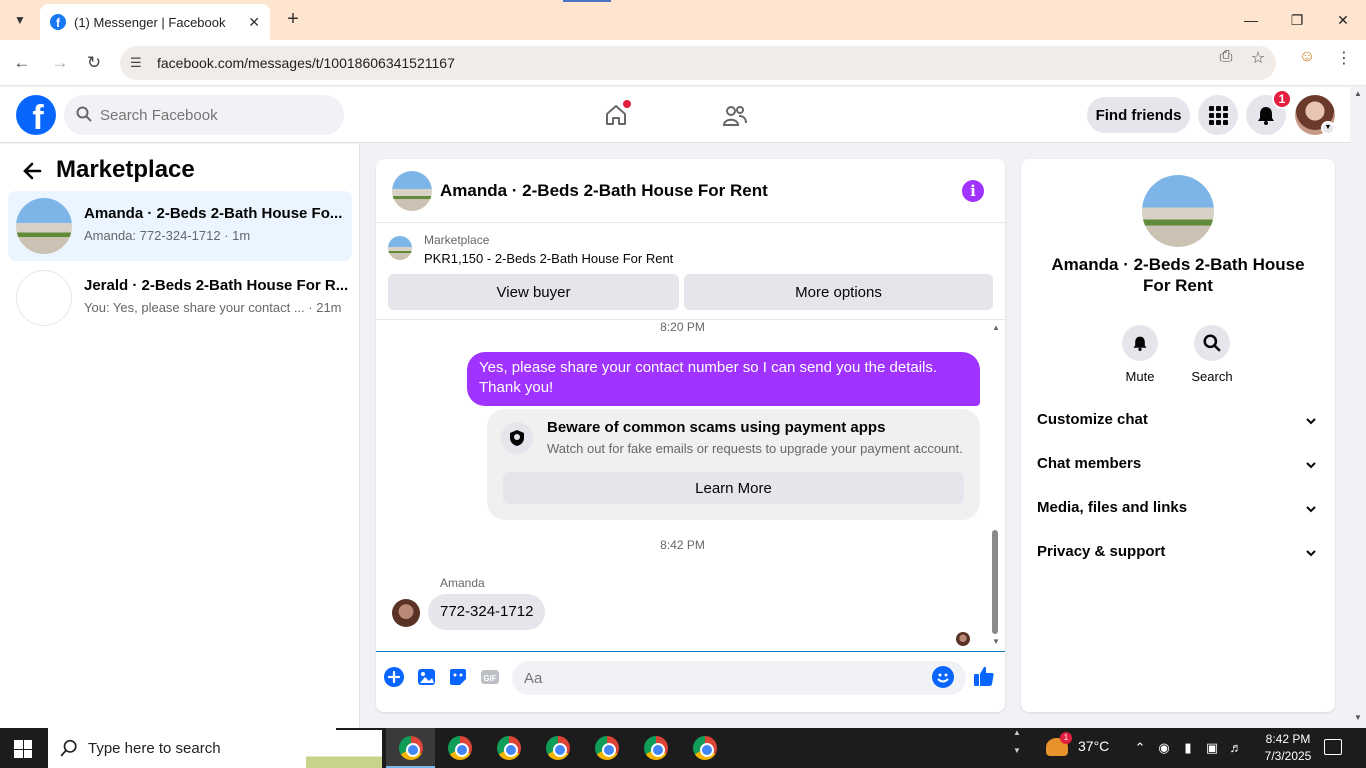 The image size is (1366, 768). I want to click on window-close-icon: ✕, so click(1343, 20).